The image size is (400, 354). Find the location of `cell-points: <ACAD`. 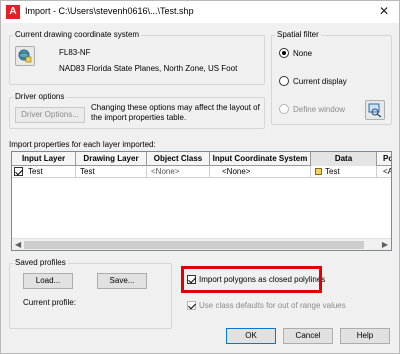

cell-points: <ACAD is located at coordinates (384, 172).